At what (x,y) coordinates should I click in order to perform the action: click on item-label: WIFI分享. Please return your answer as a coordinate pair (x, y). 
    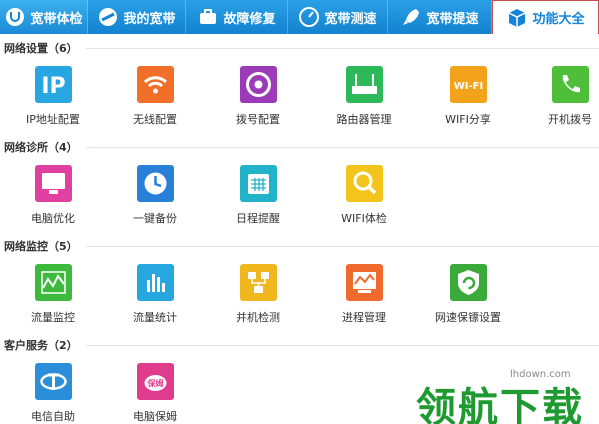
    Looking at the image, I should click on (468, 119).